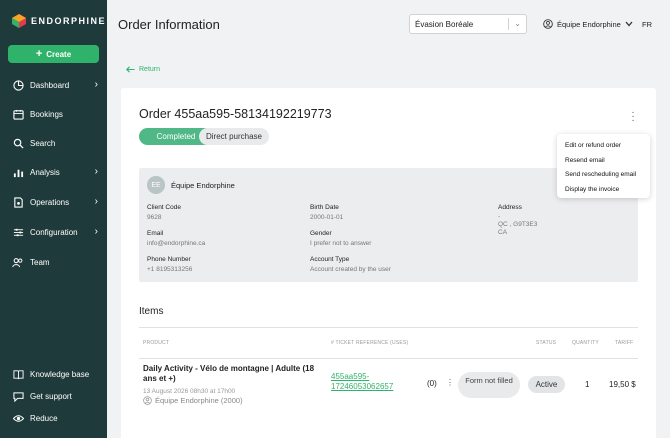 Image resolution: width=670 pixels, height=438 pixels. I want to click on ticket-reference-link: 455aa595- 17246053062657, so click(362, 382).